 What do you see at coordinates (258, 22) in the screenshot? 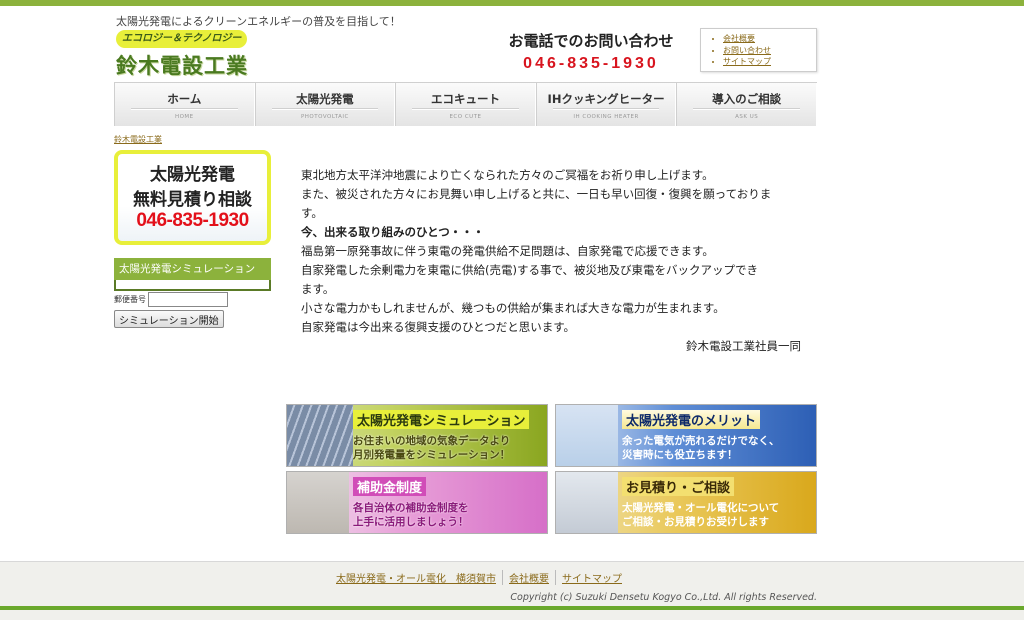
I see `site-tagline: 太陽光発電によるクリーンエネルギーの普及を目指して！` at bounding box center [258, 22].